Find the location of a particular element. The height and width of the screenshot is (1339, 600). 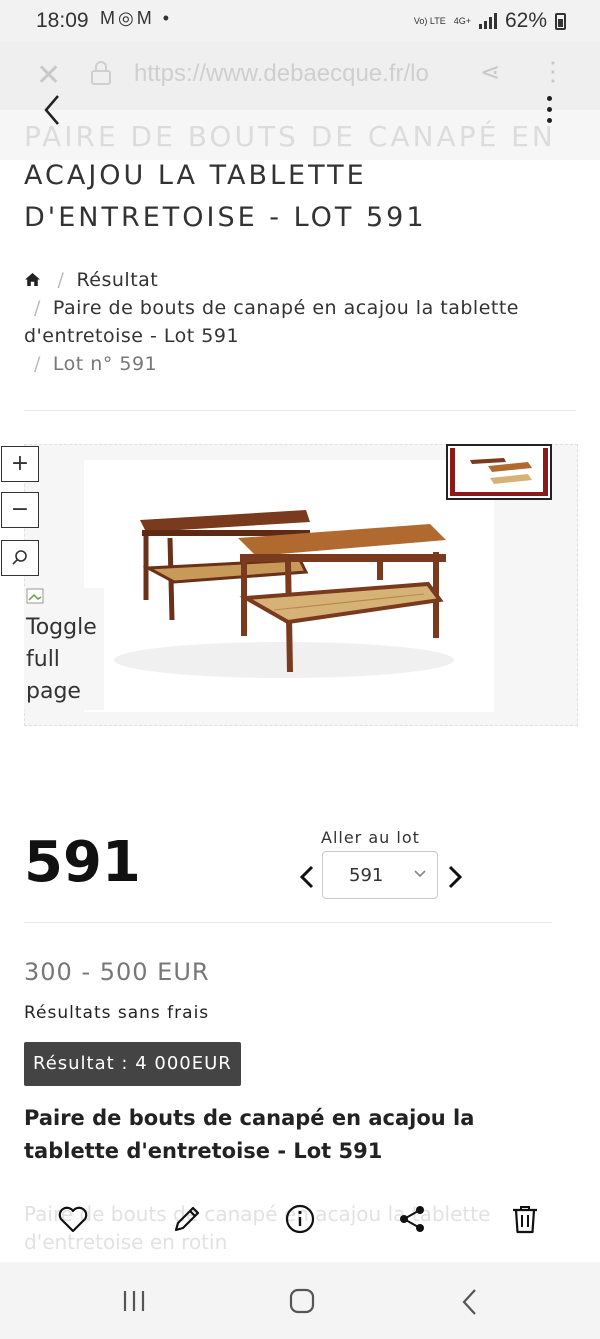

clock: 18:09 is located at coordinates (62, 20).